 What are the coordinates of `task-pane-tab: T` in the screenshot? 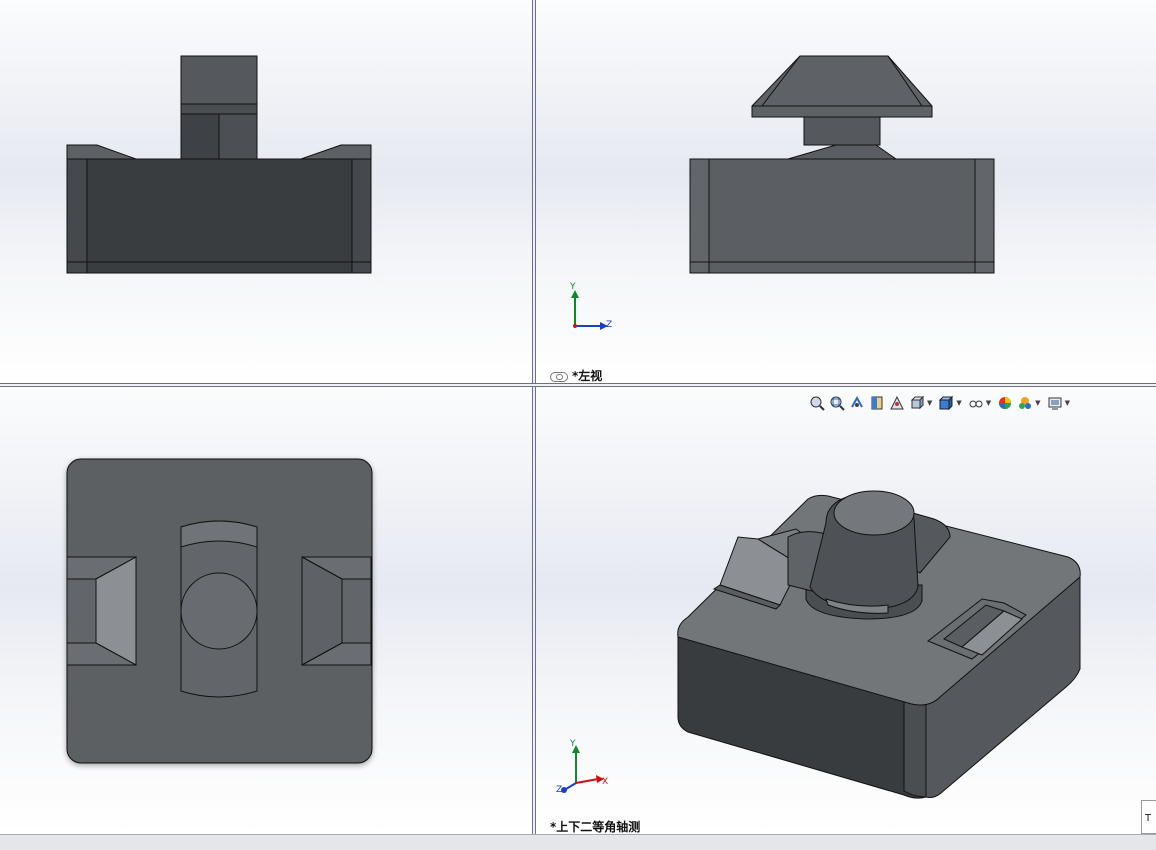 It's located at (1148, 817).